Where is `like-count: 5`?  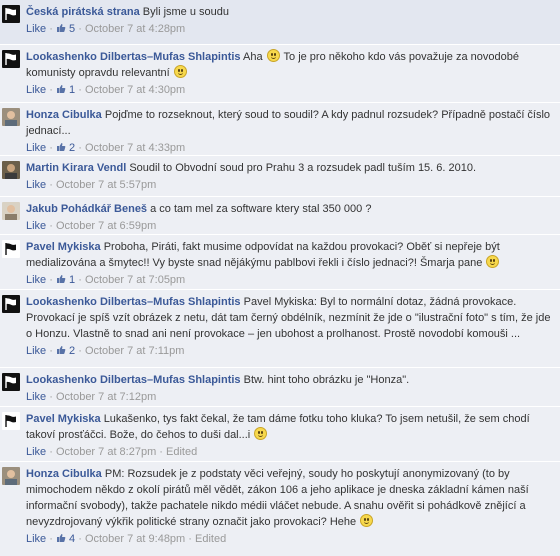 like-count: 5 is located at coordinates (72, 29).